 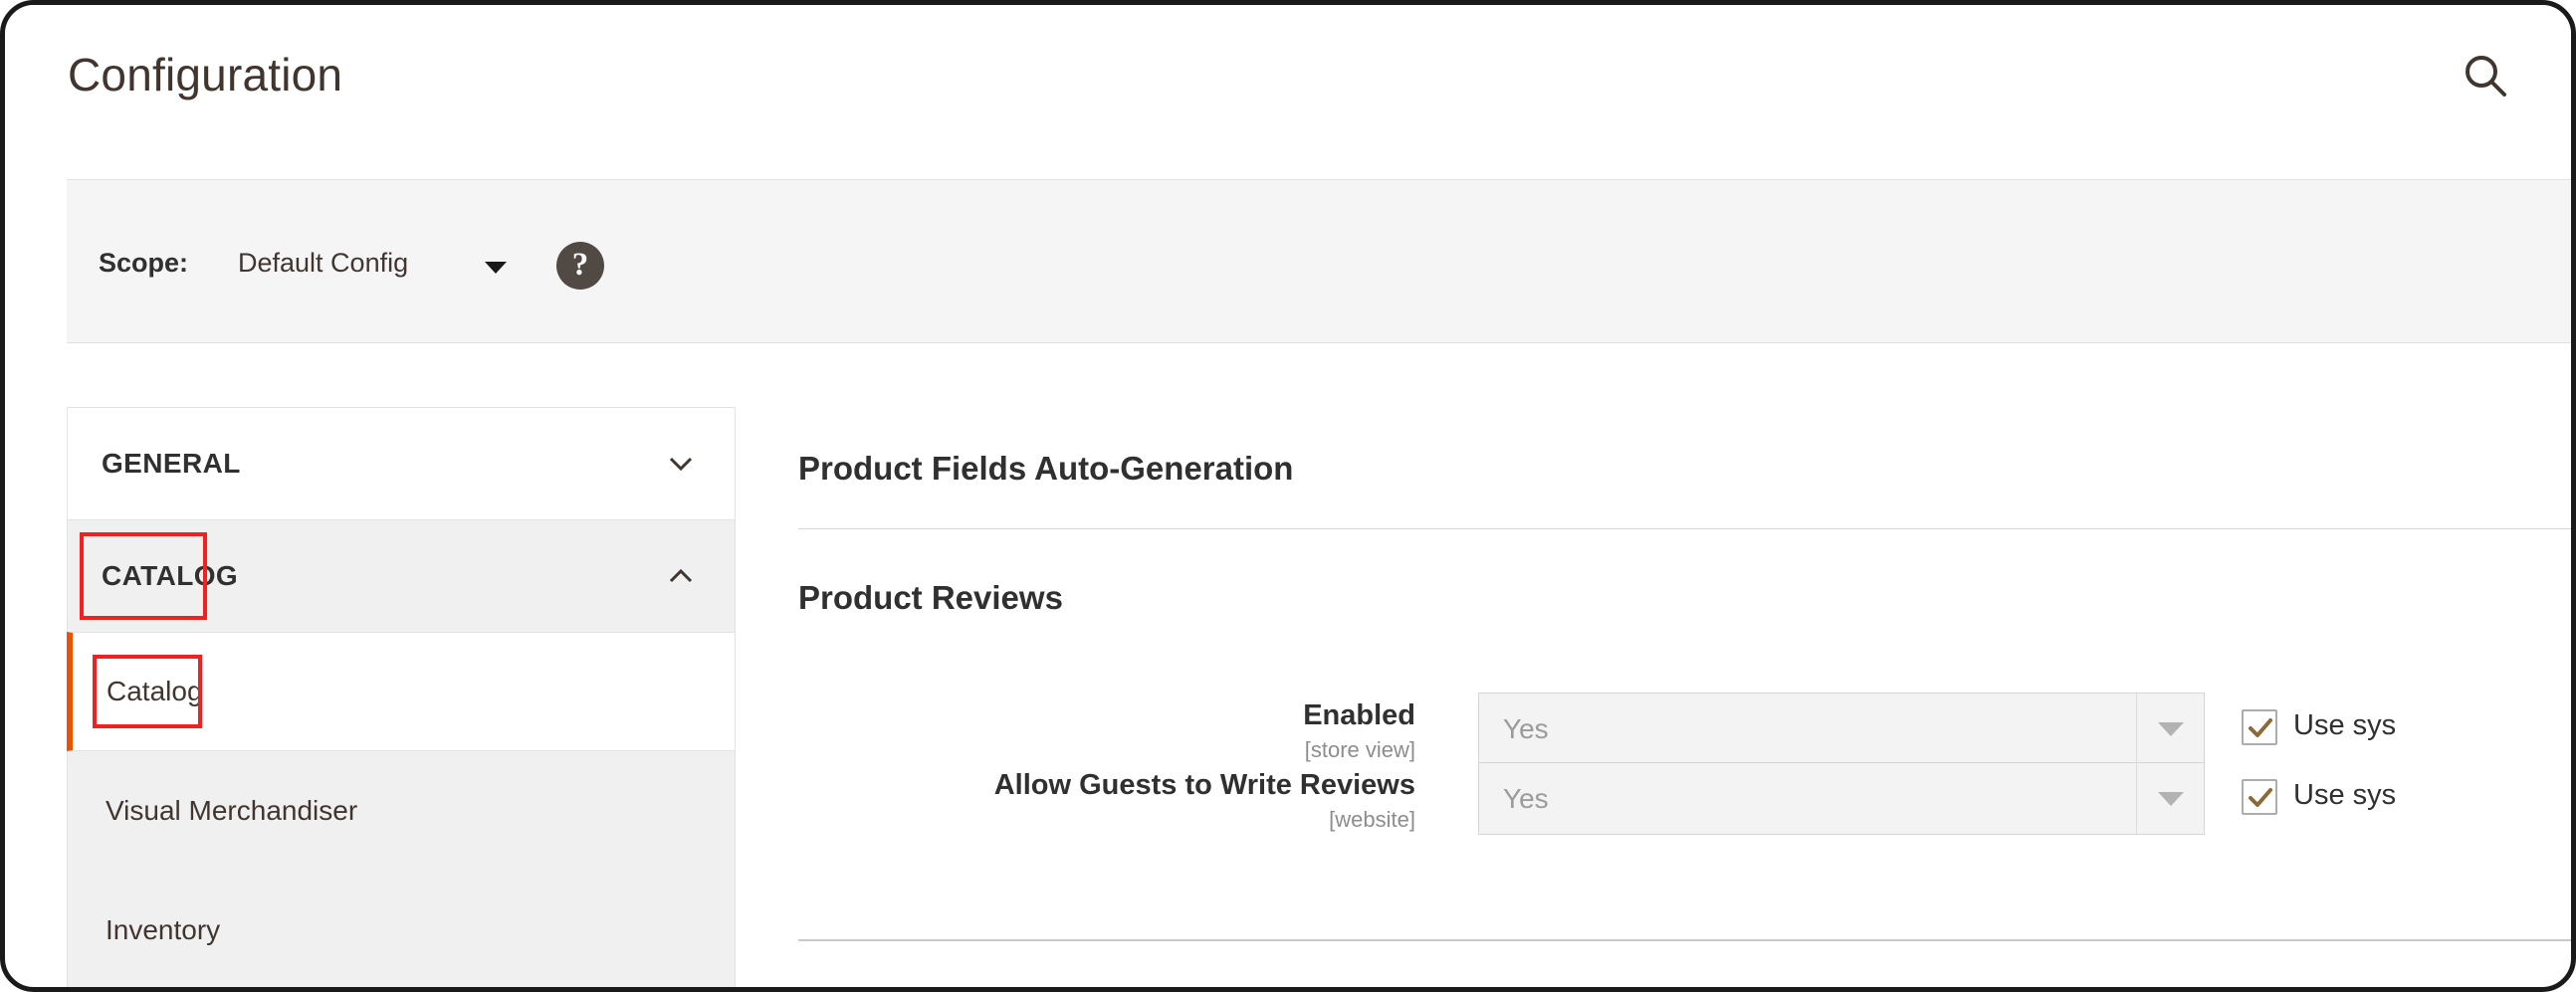 What do you see at coordinates (1359, 715) in the screenshot?
I see `field-label: Enabled` at bounding box center [1359, 715].